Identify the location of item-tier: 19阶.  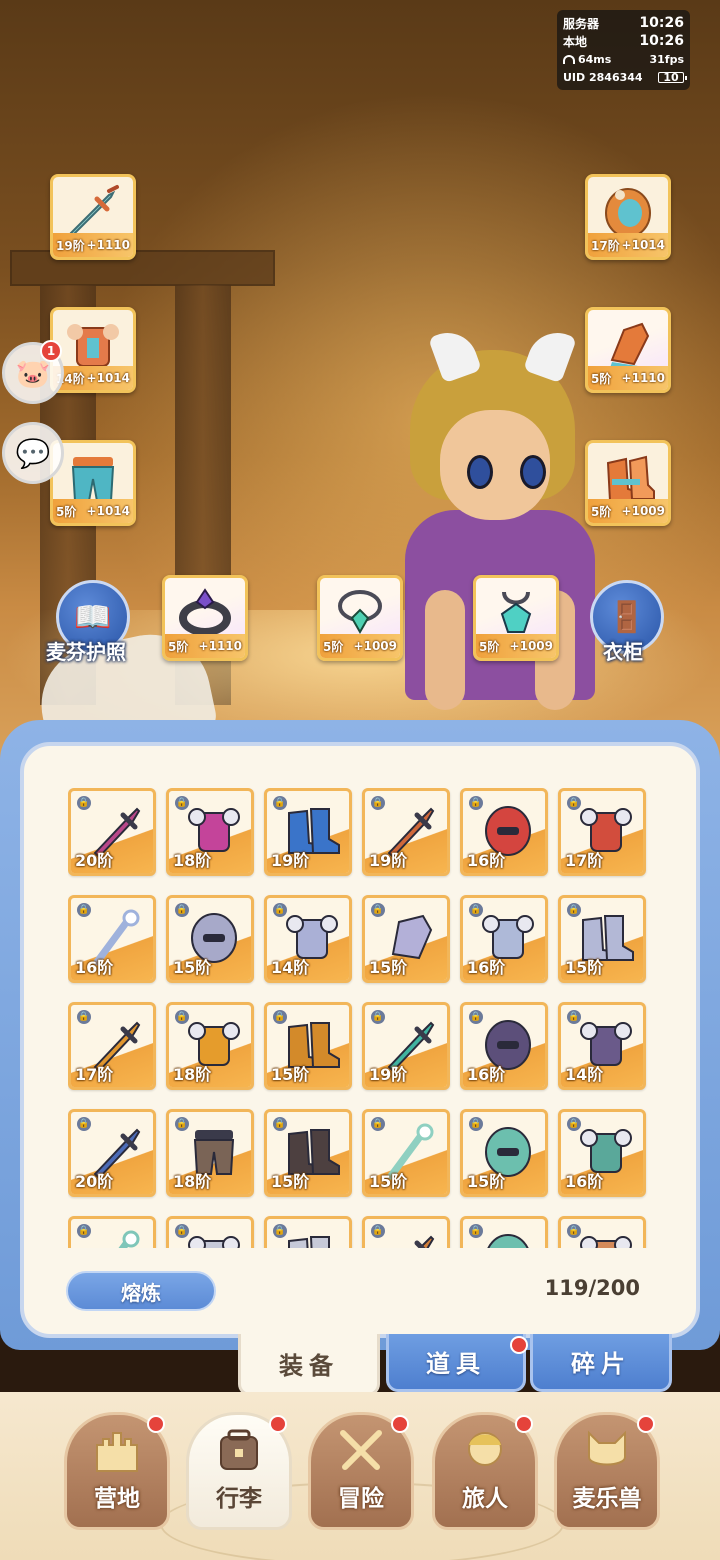
(290, 860).